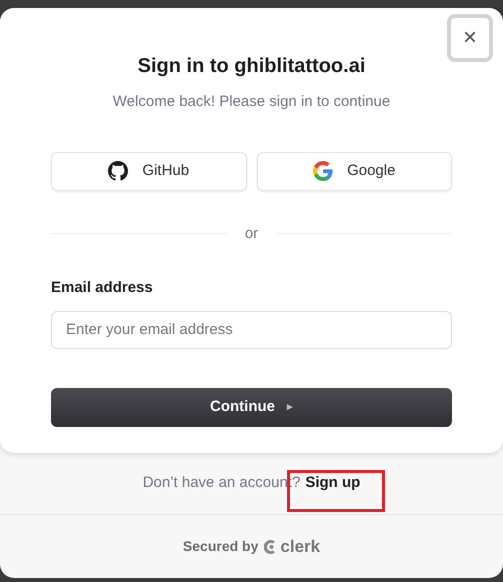 This screenshot has height=582, width=503. Describe the element at coordinates (332, 483) in the screenshot. I see `sign-up-link: Sign up` at that location.